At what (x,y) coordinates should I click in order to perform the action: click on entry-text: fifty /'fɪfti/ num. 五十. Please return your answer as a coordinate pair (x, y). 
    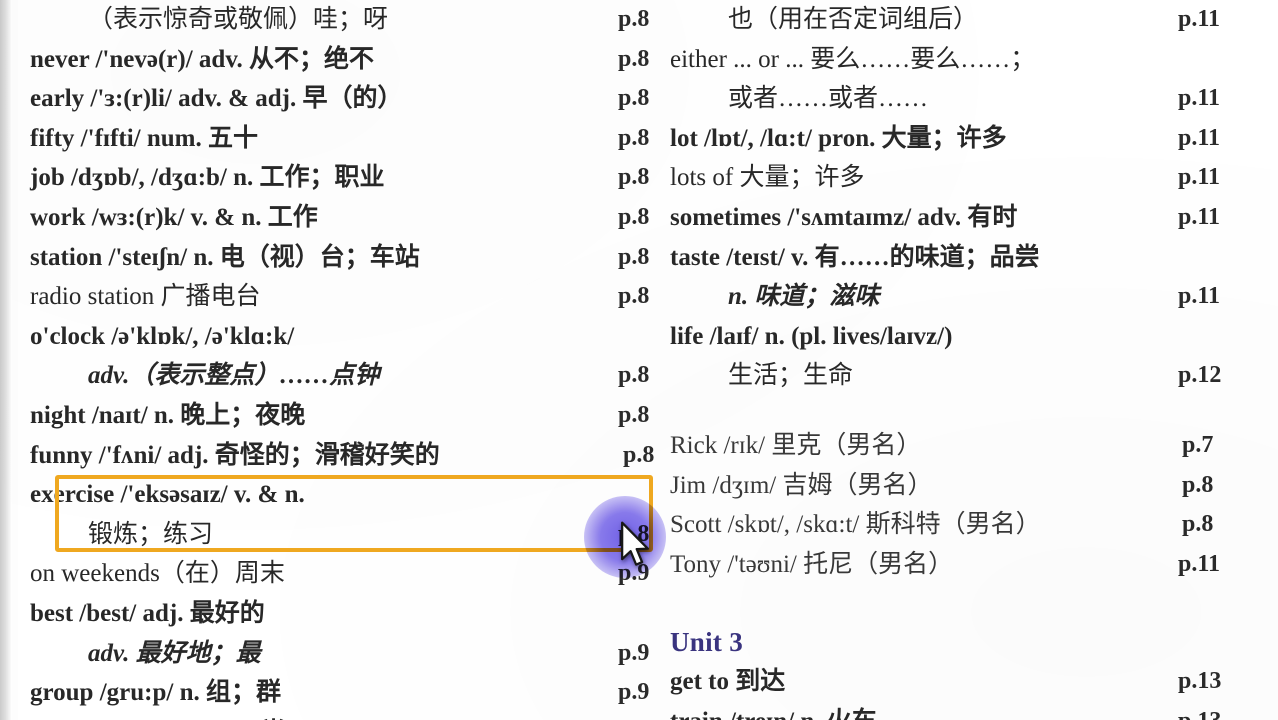
    Looking at the image, I should click on (144, 138).